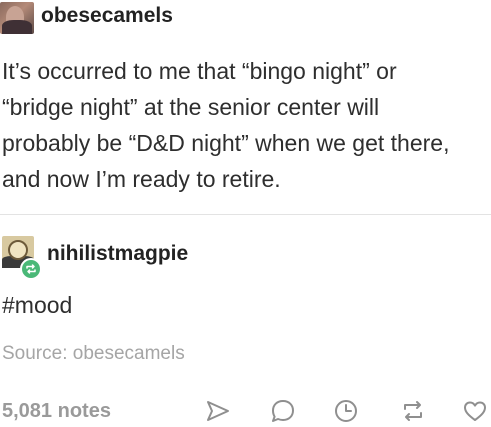  What do you see at coordinates (37, 305) in the screenshot?
I see `reblog-comment: #mood` at bounding box center [37, 305].